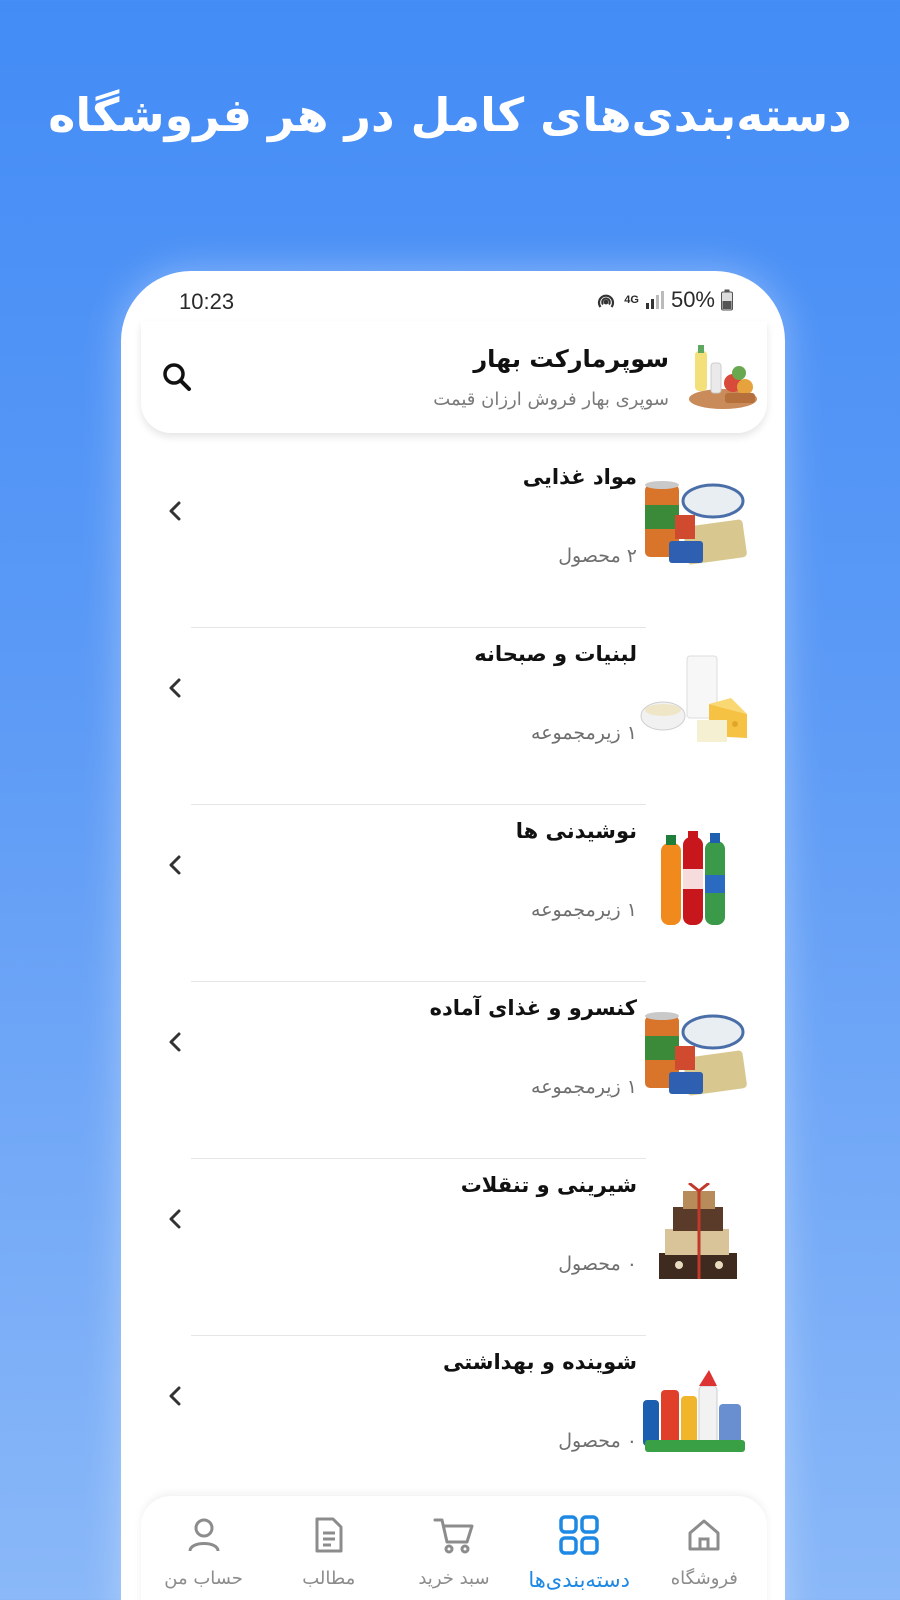 The image size is (900, 1600). Describe the element at coordinates (551, 399) in the screenshot. I see `store-tagline: سوپری بهار فروش ارزان قیمت` at that location.